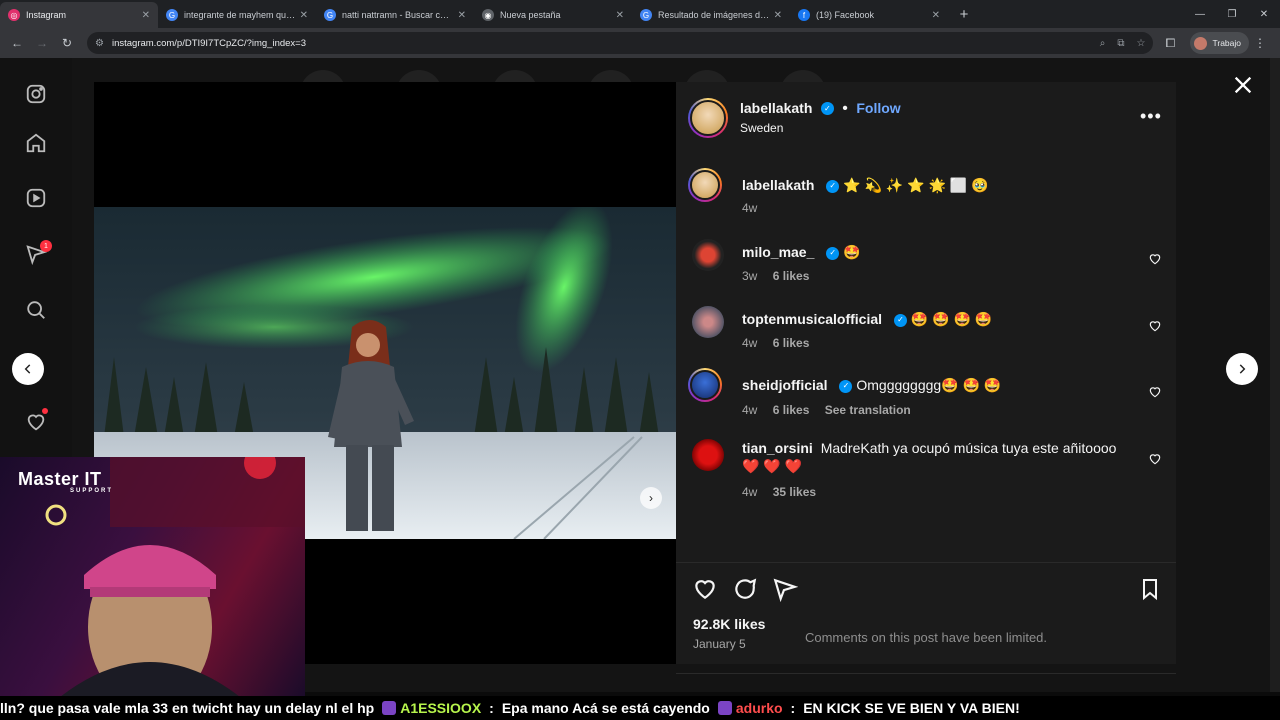  I want to click on extensions-icon: ⧠, so click(1170, 43).